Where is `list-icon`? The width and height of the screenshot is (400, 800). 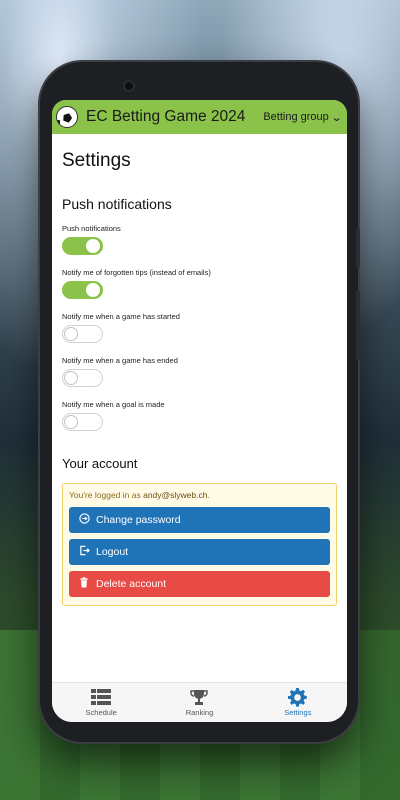
list-icon is located at coordinates (101, 697).